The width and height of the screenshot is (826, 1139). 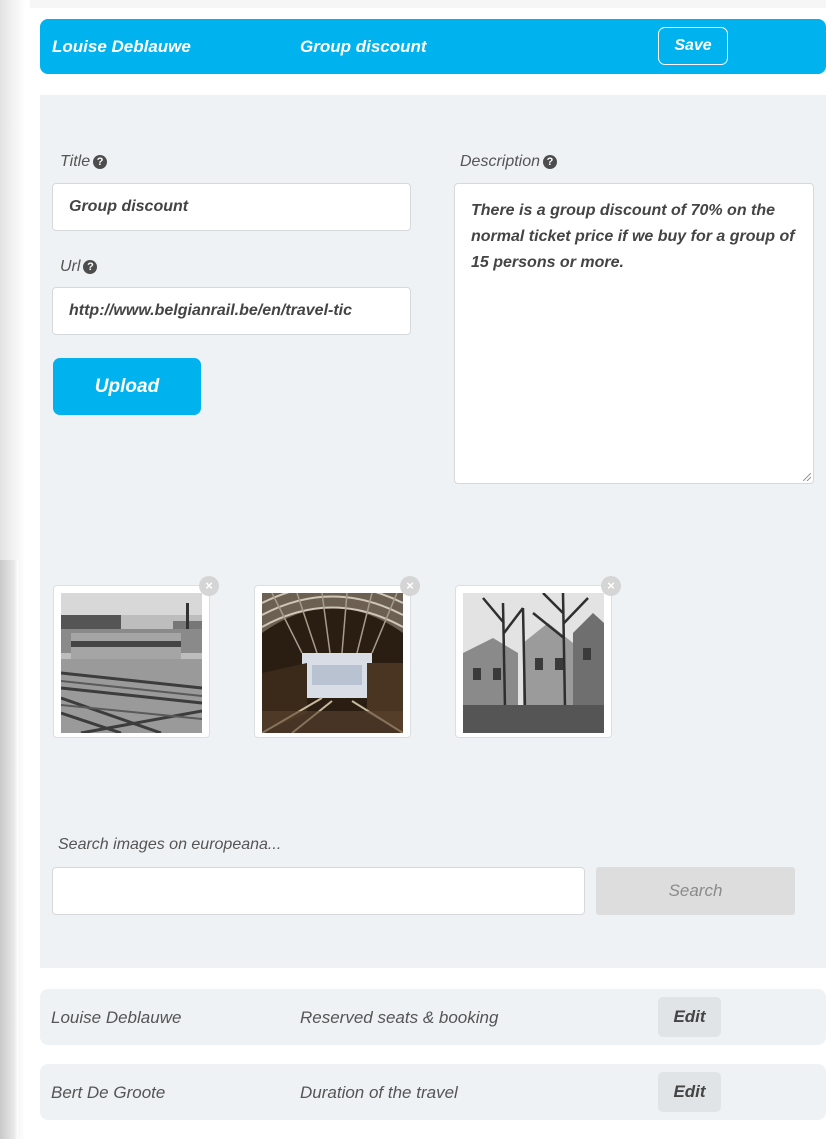 I want to click on train-photo, so click(x=131, y=663).